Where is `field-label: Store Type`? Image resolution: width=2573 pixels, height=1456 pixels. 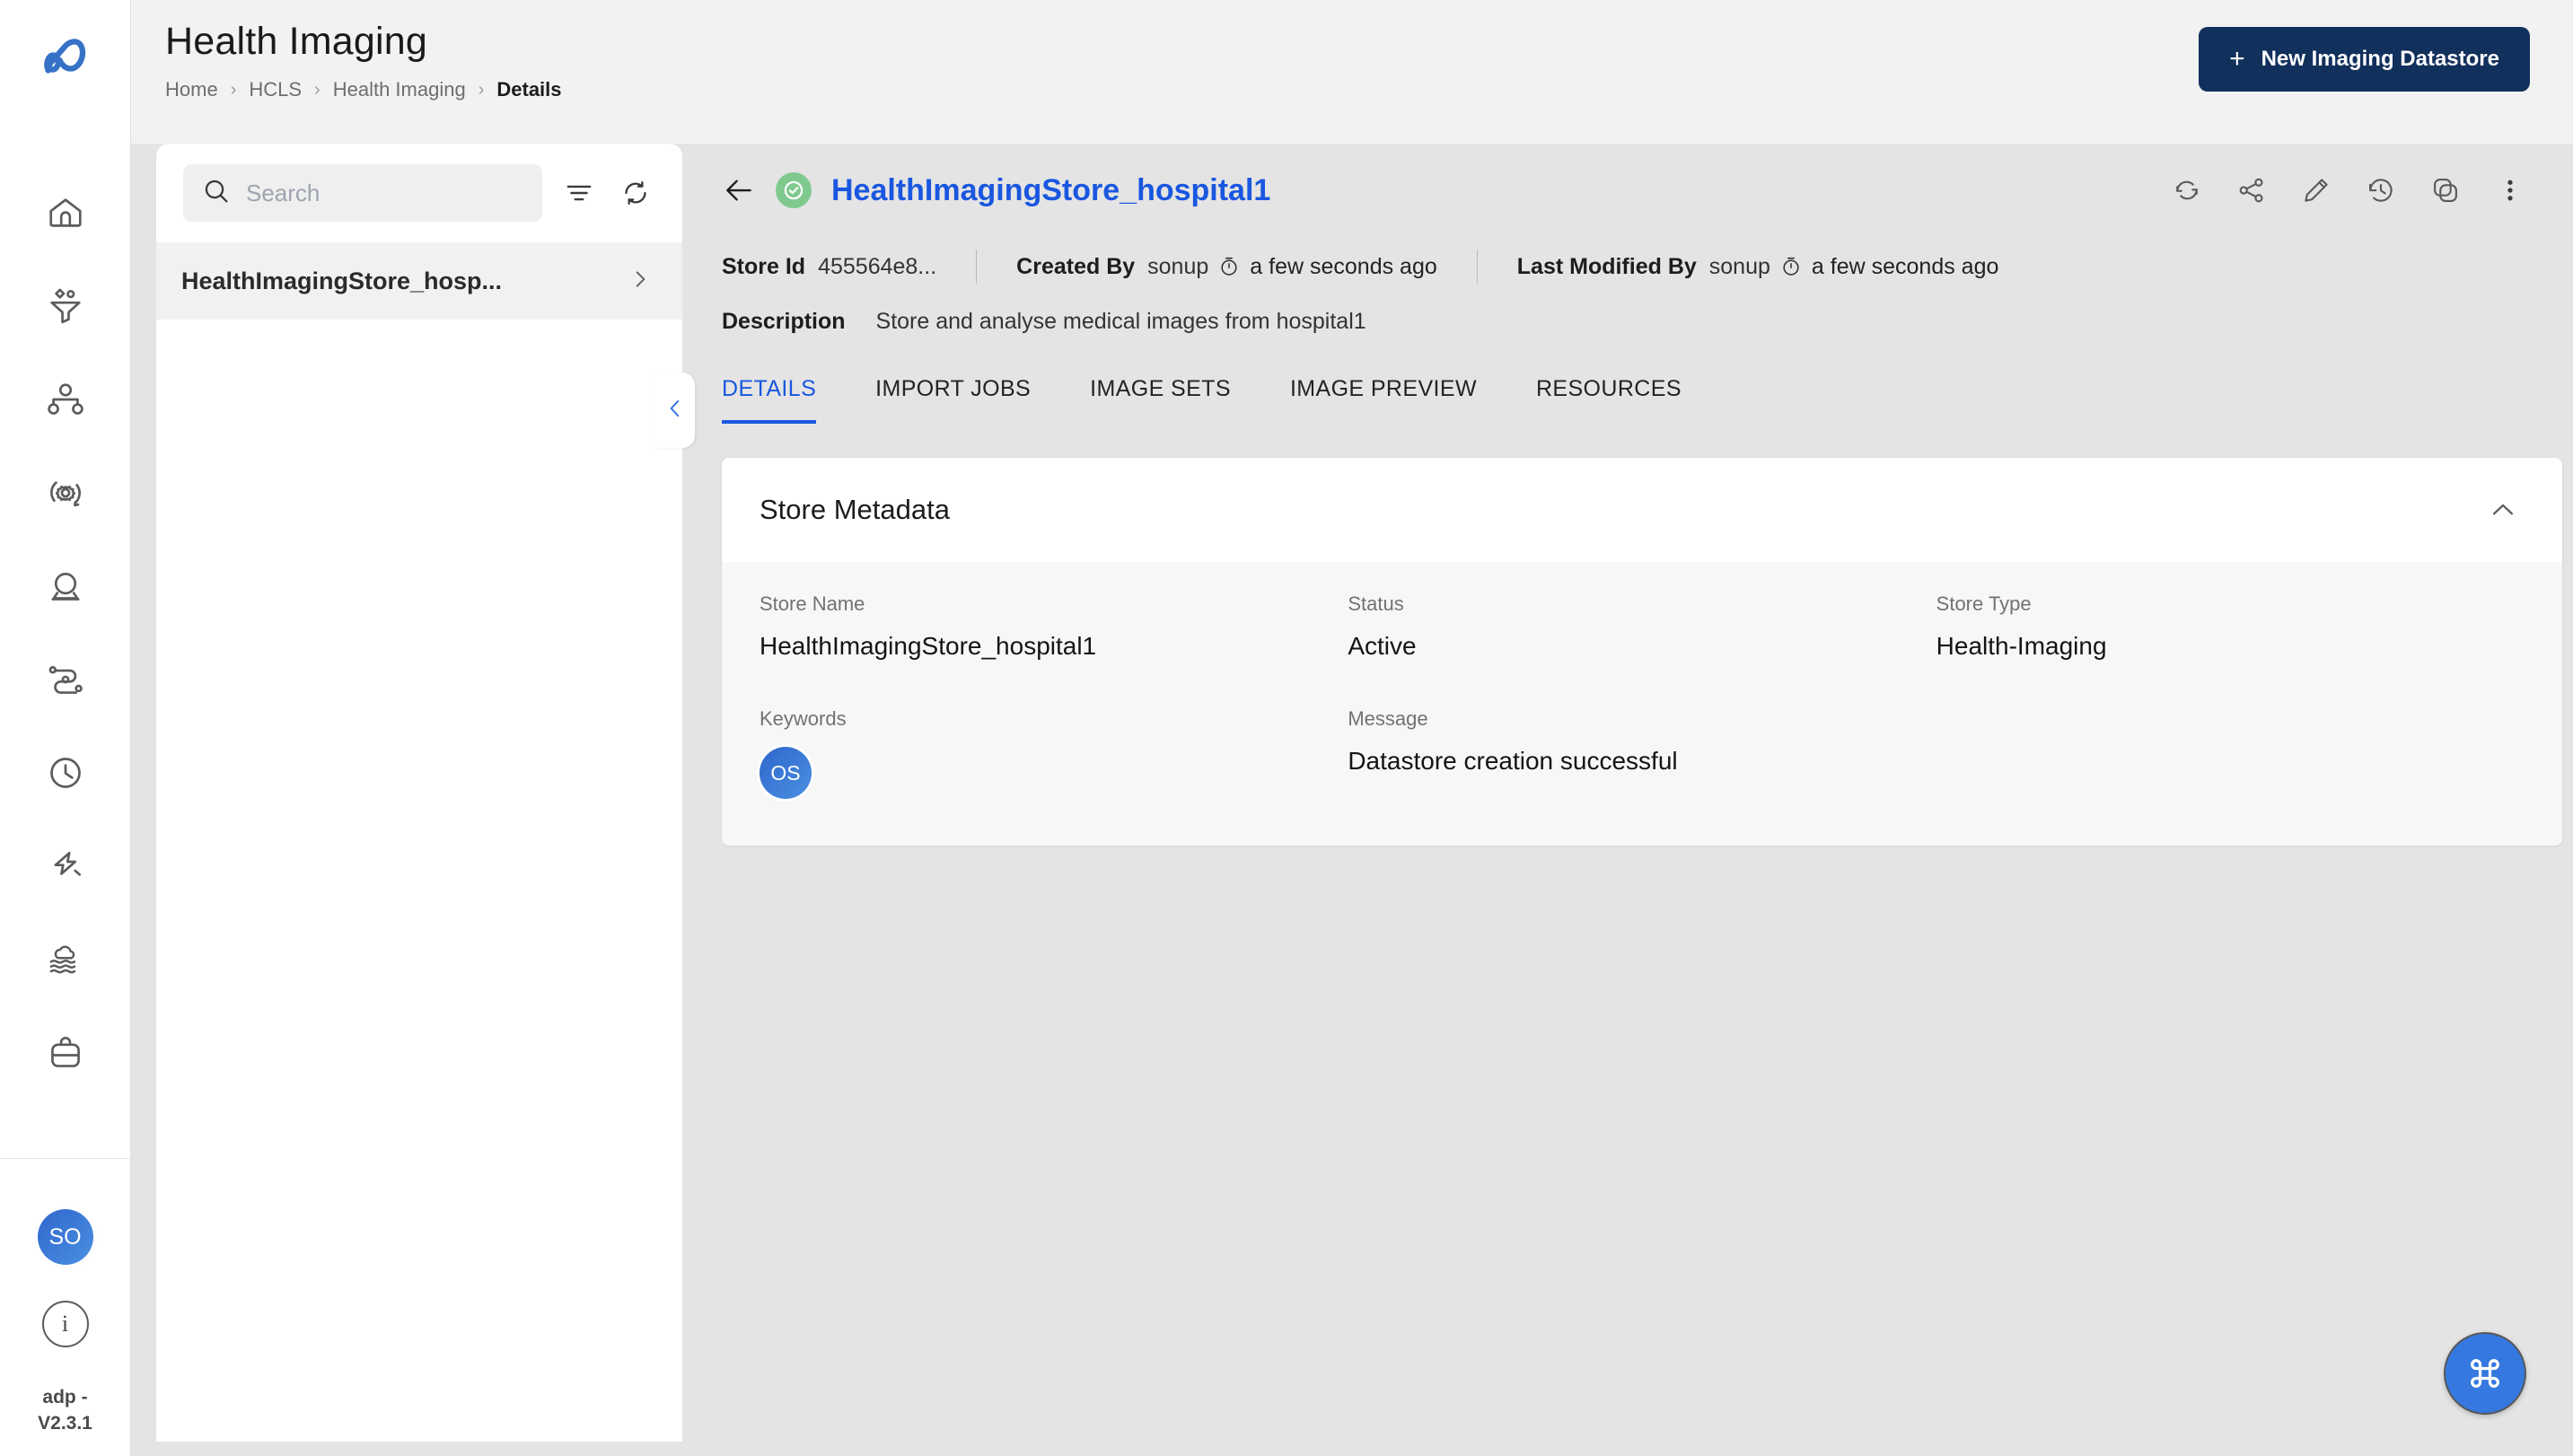 field-label: Store Type is located at coordinates (1984, 603).